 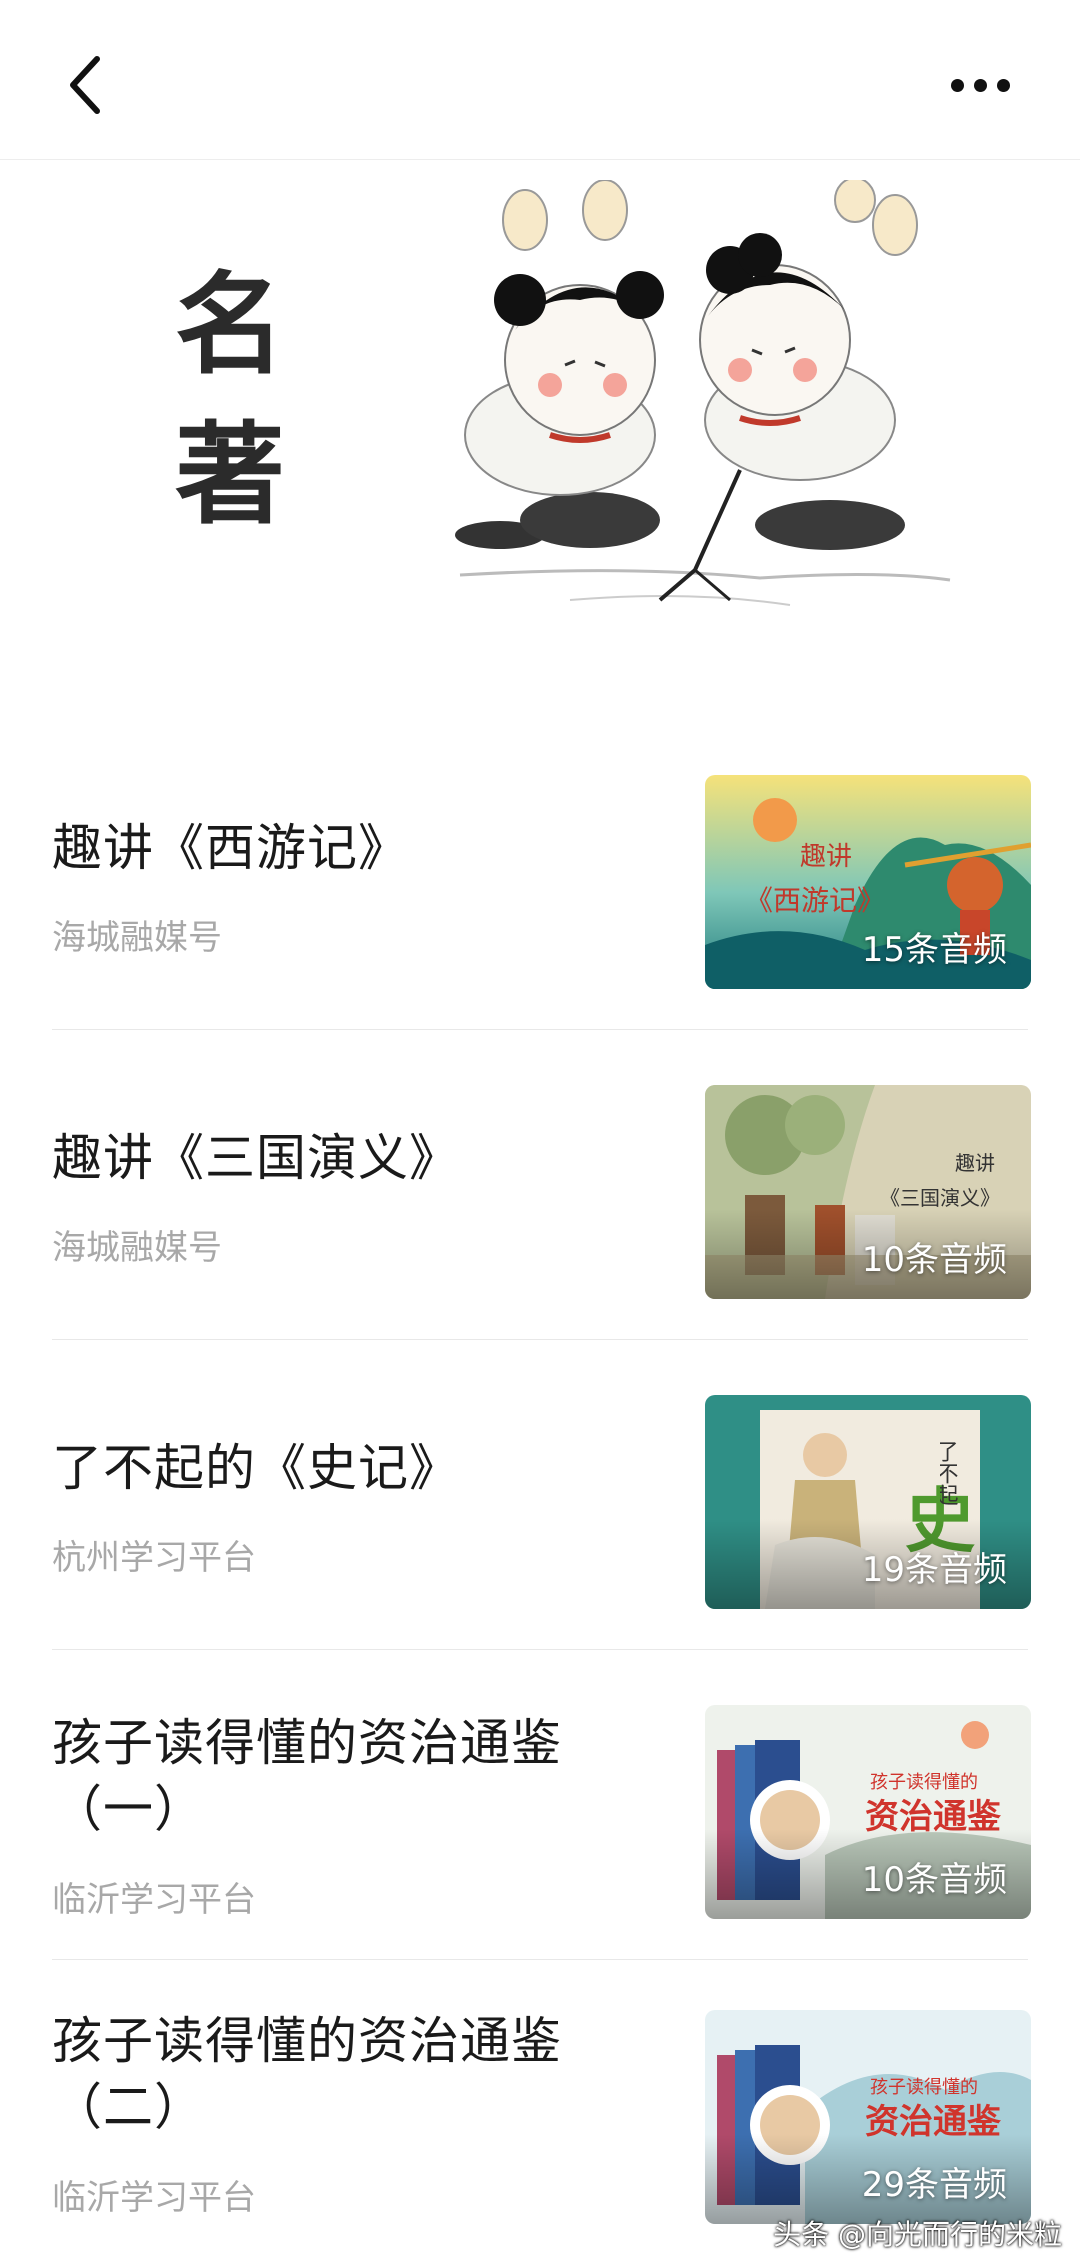 What do you see at coordinates (934, 2185) in the screenshot?
I see `audio-count: 29条音频` at bounding box center [934, 2185].